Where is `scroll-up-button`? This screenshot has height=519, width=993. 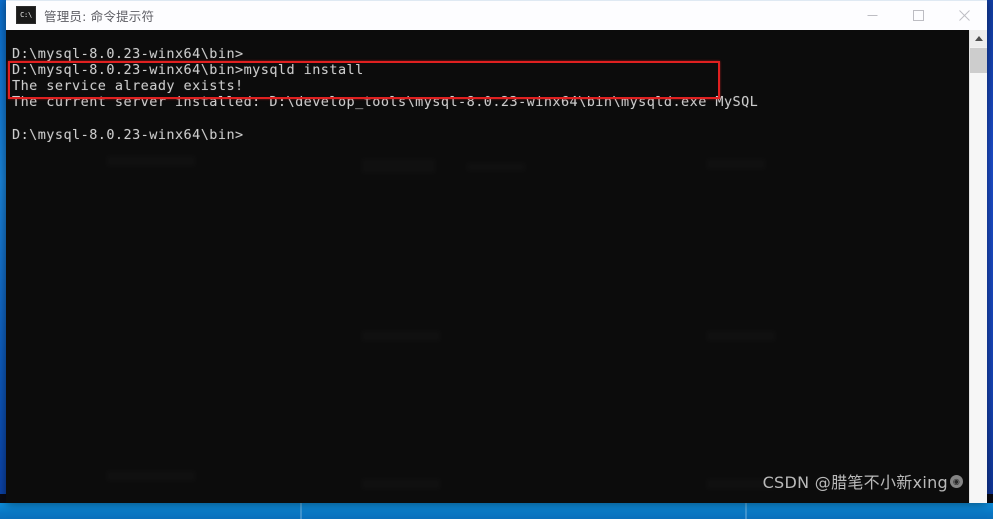
scroll-up-button is located at coordinates (978, 38).